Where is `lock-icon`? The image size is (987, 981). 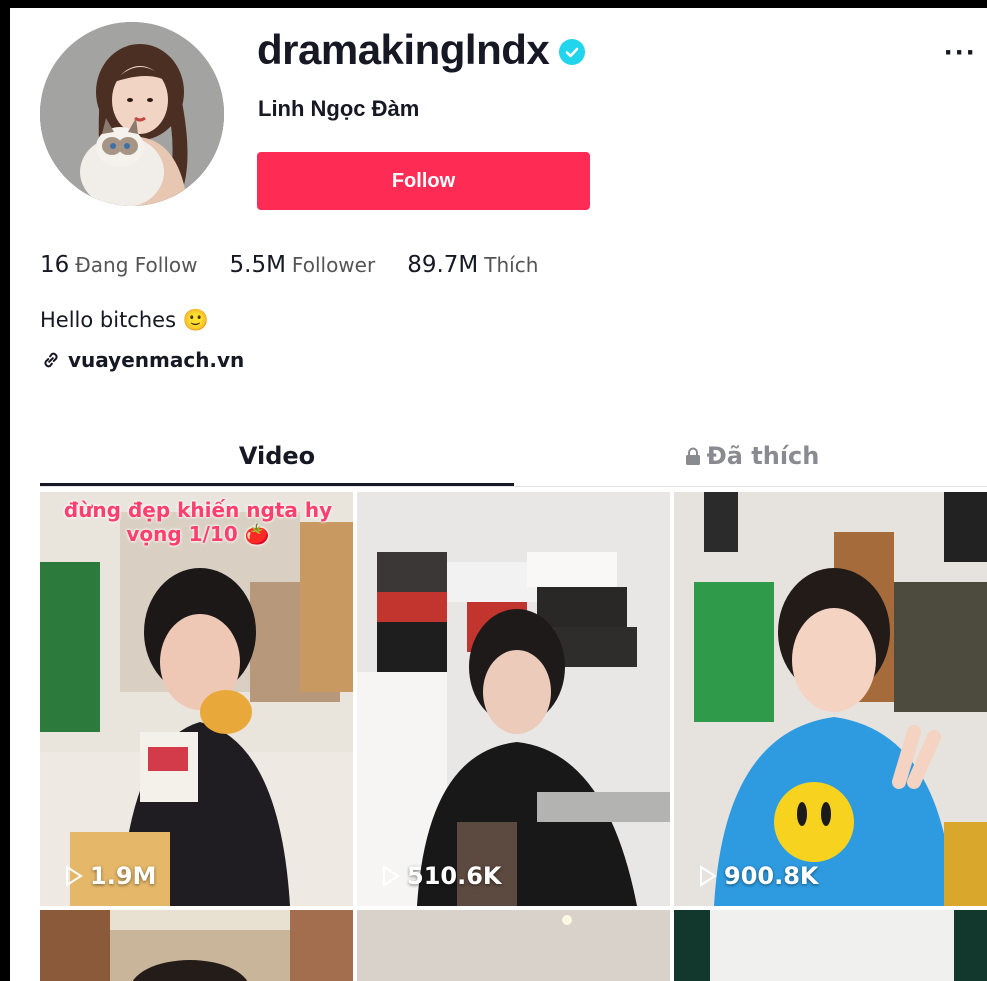
lock-icon is located at coordinates (692, 456).